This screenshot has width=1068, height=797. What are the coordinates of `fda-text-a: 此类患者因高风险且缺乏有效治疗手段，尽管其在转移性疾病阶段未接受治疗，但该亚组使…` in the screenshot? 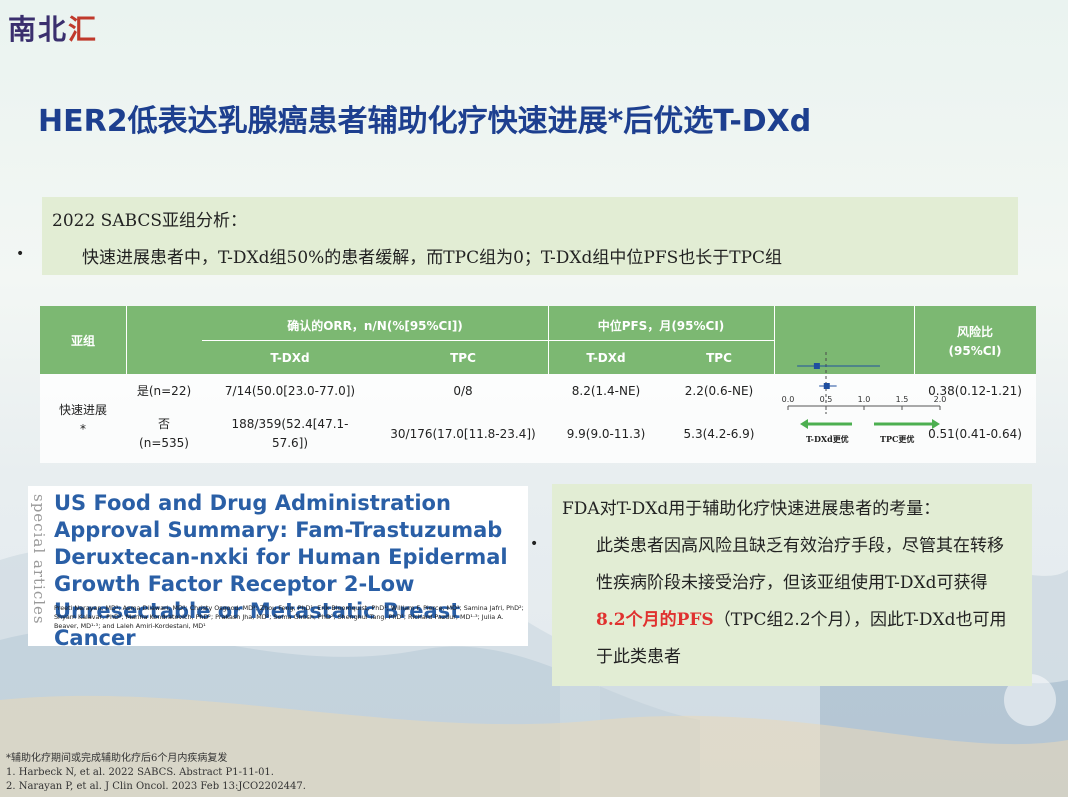 It's located at (800, 564).